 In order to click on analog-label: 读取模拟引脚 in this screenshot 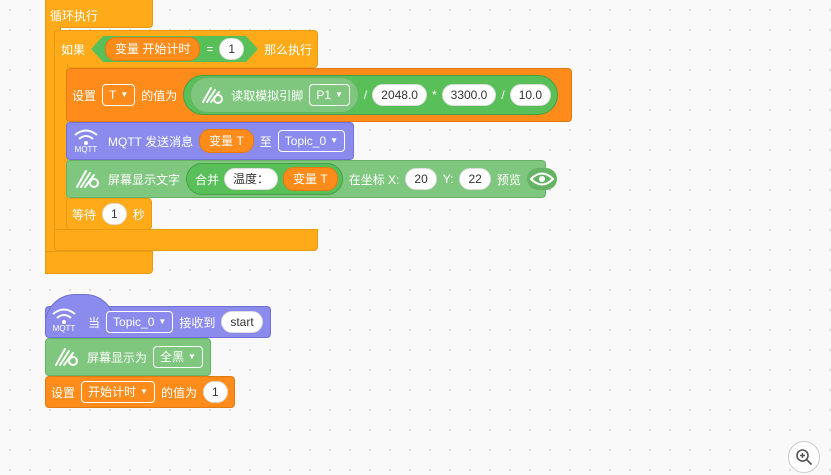, I will do `click(267, 95)`.